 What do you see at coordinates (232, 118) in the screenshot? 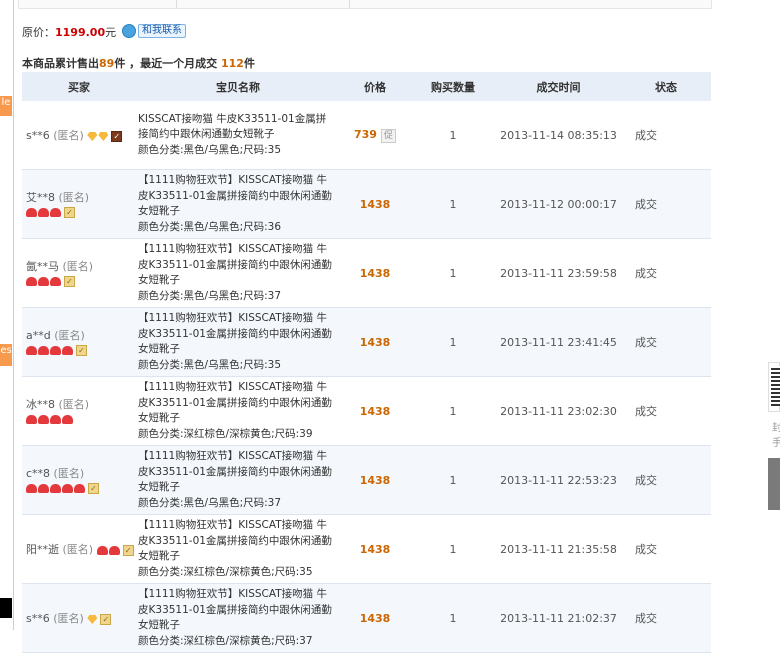
I see `item-title-line: KISSCAT接吻猫 牛皮K33511-01金属拼` at bounding box center [232, 118].